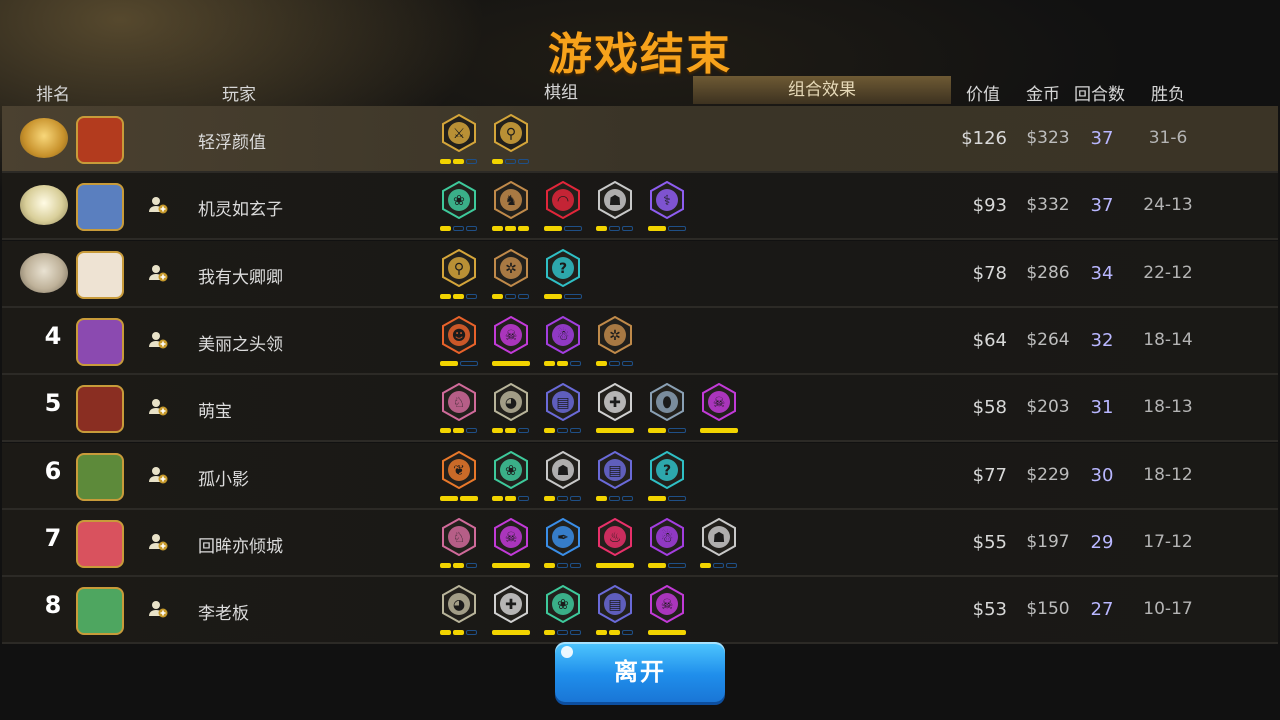 The width and height of the screenshot is (1280, 720). I want to click on value-cell: $64, so click(989, 340).